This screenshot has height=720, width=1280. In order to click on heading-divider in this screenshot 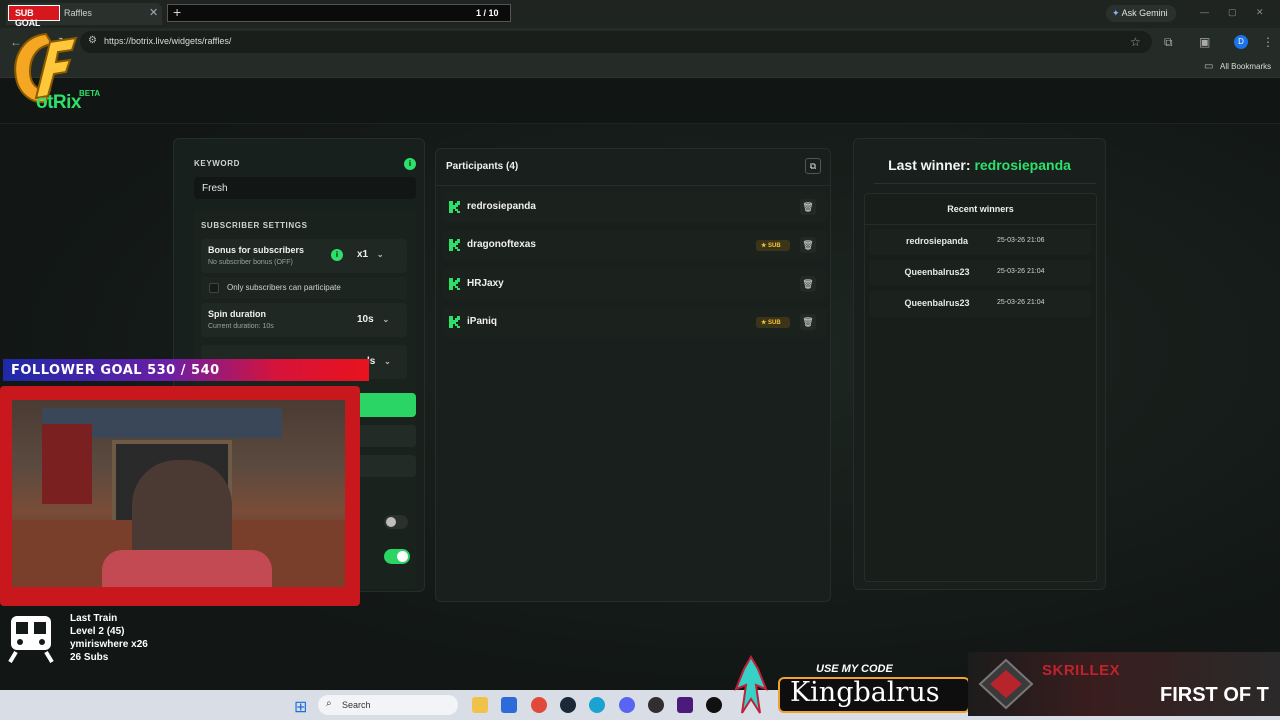, I will do `click(985, 183)`.